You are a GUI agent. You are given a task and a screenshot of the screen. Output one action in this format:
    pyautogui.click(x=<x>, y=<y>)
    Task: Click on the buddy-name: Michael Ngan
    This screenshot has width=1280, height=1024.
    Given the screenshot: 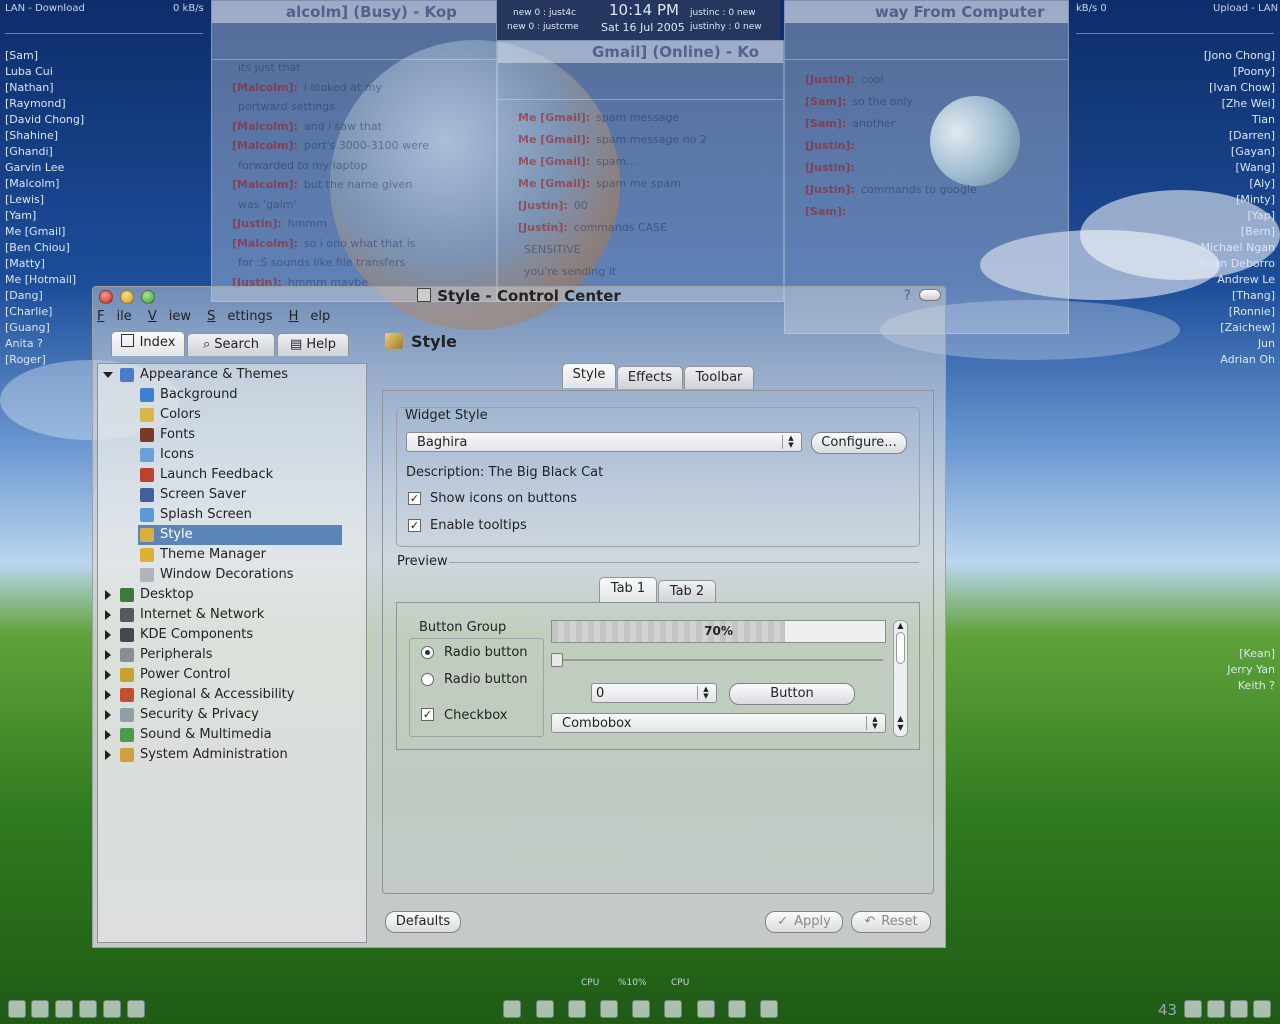 What is the action you would take?
    pyautogui.click(x=1237, y=248)
    